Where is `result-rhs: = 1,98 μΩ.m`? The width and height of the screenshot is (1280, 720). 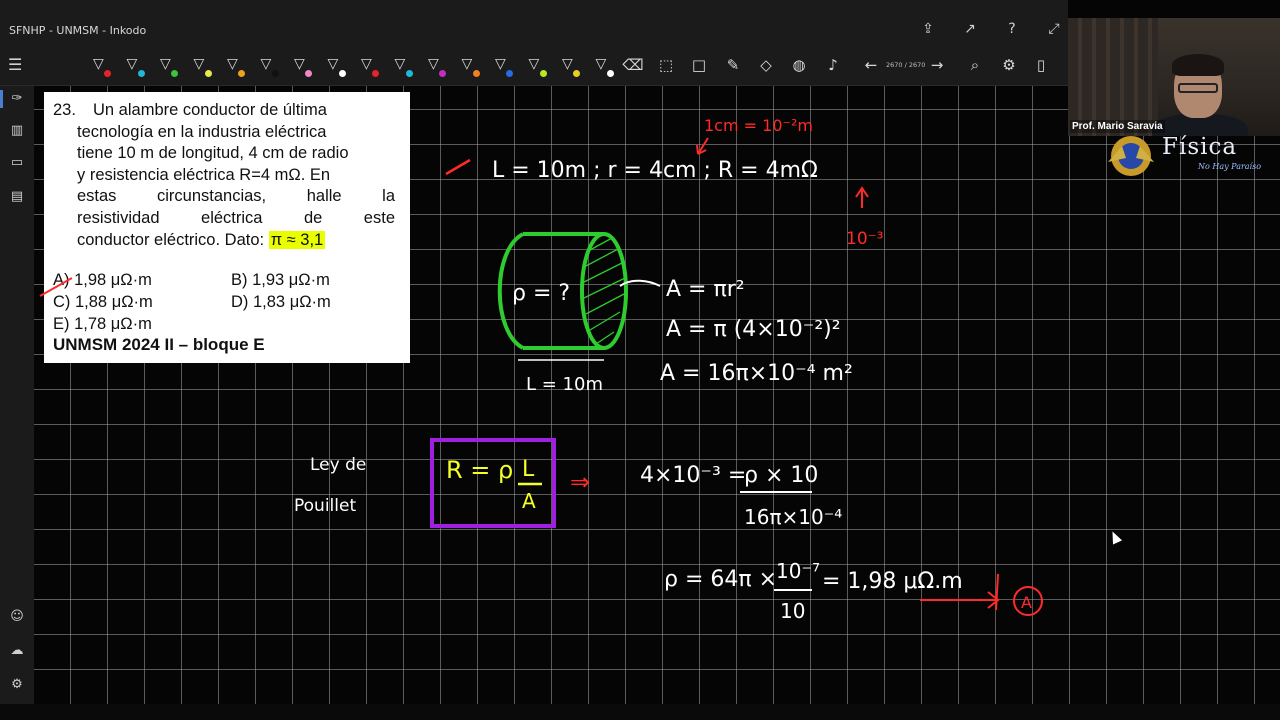
result-rhs: = 1,98 μΩ.m is located at coordinates (892, 581).